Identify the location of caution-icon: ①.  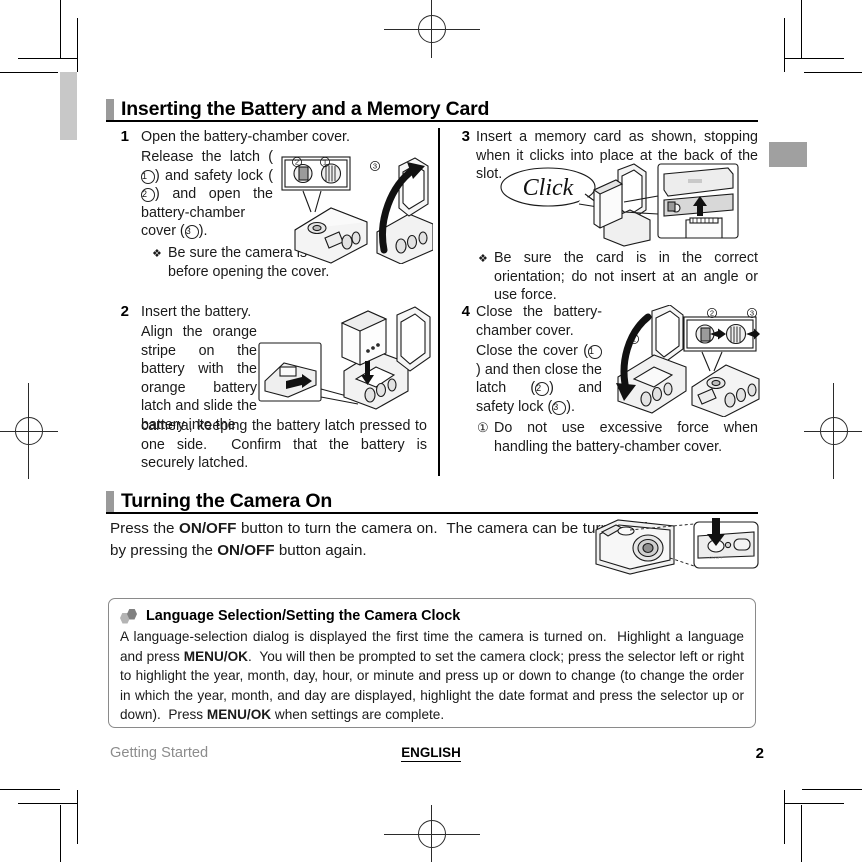
(483, 427).